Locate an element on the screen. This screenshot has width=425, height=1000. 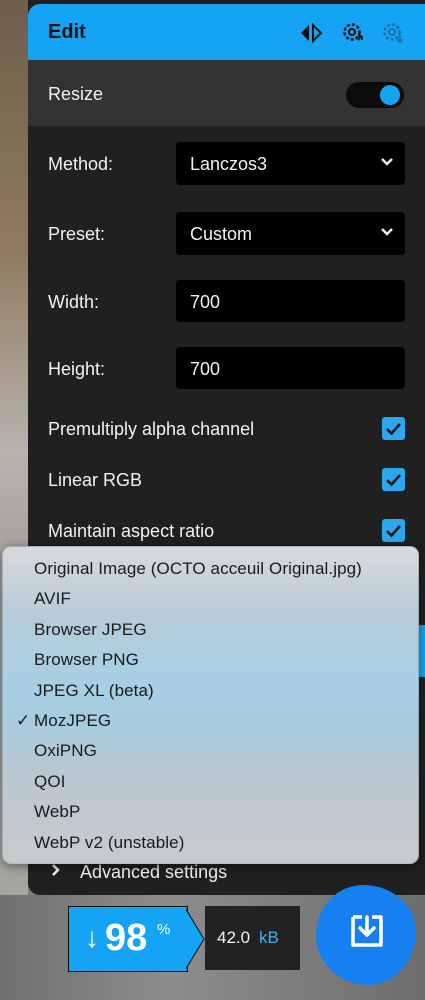
chevron-right-icon is located at coordinates (56, 870).